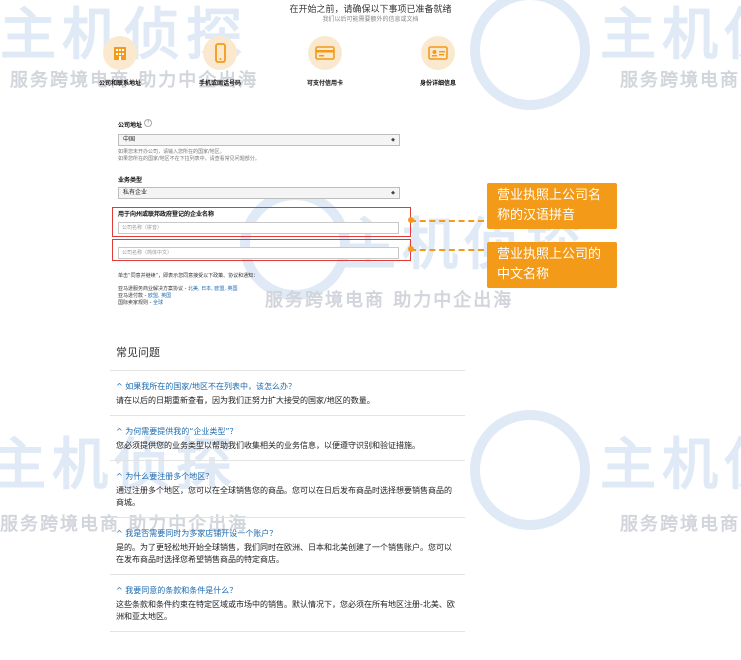  What do you see at coordinates (324, 83) in the screenshot?
I see `step-label: 可支付信用卡` at bounding box center [324, 83].